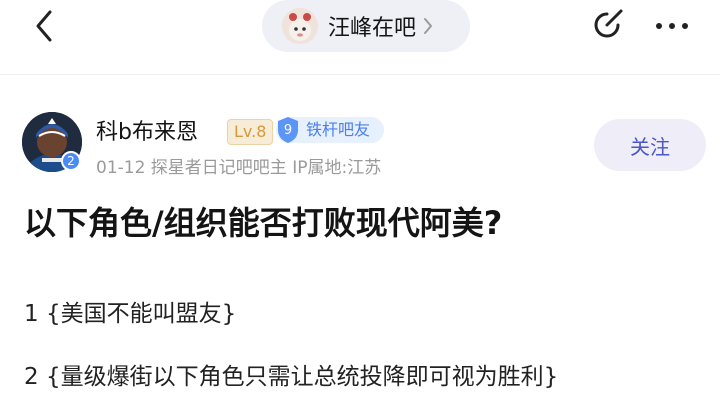 The height and width of the screenshot is (405, 720). Describe the element at coordinates (130, 314) in the screenshot. I see `post-body-line: 1 {美国不能叫盟友}` at that location.